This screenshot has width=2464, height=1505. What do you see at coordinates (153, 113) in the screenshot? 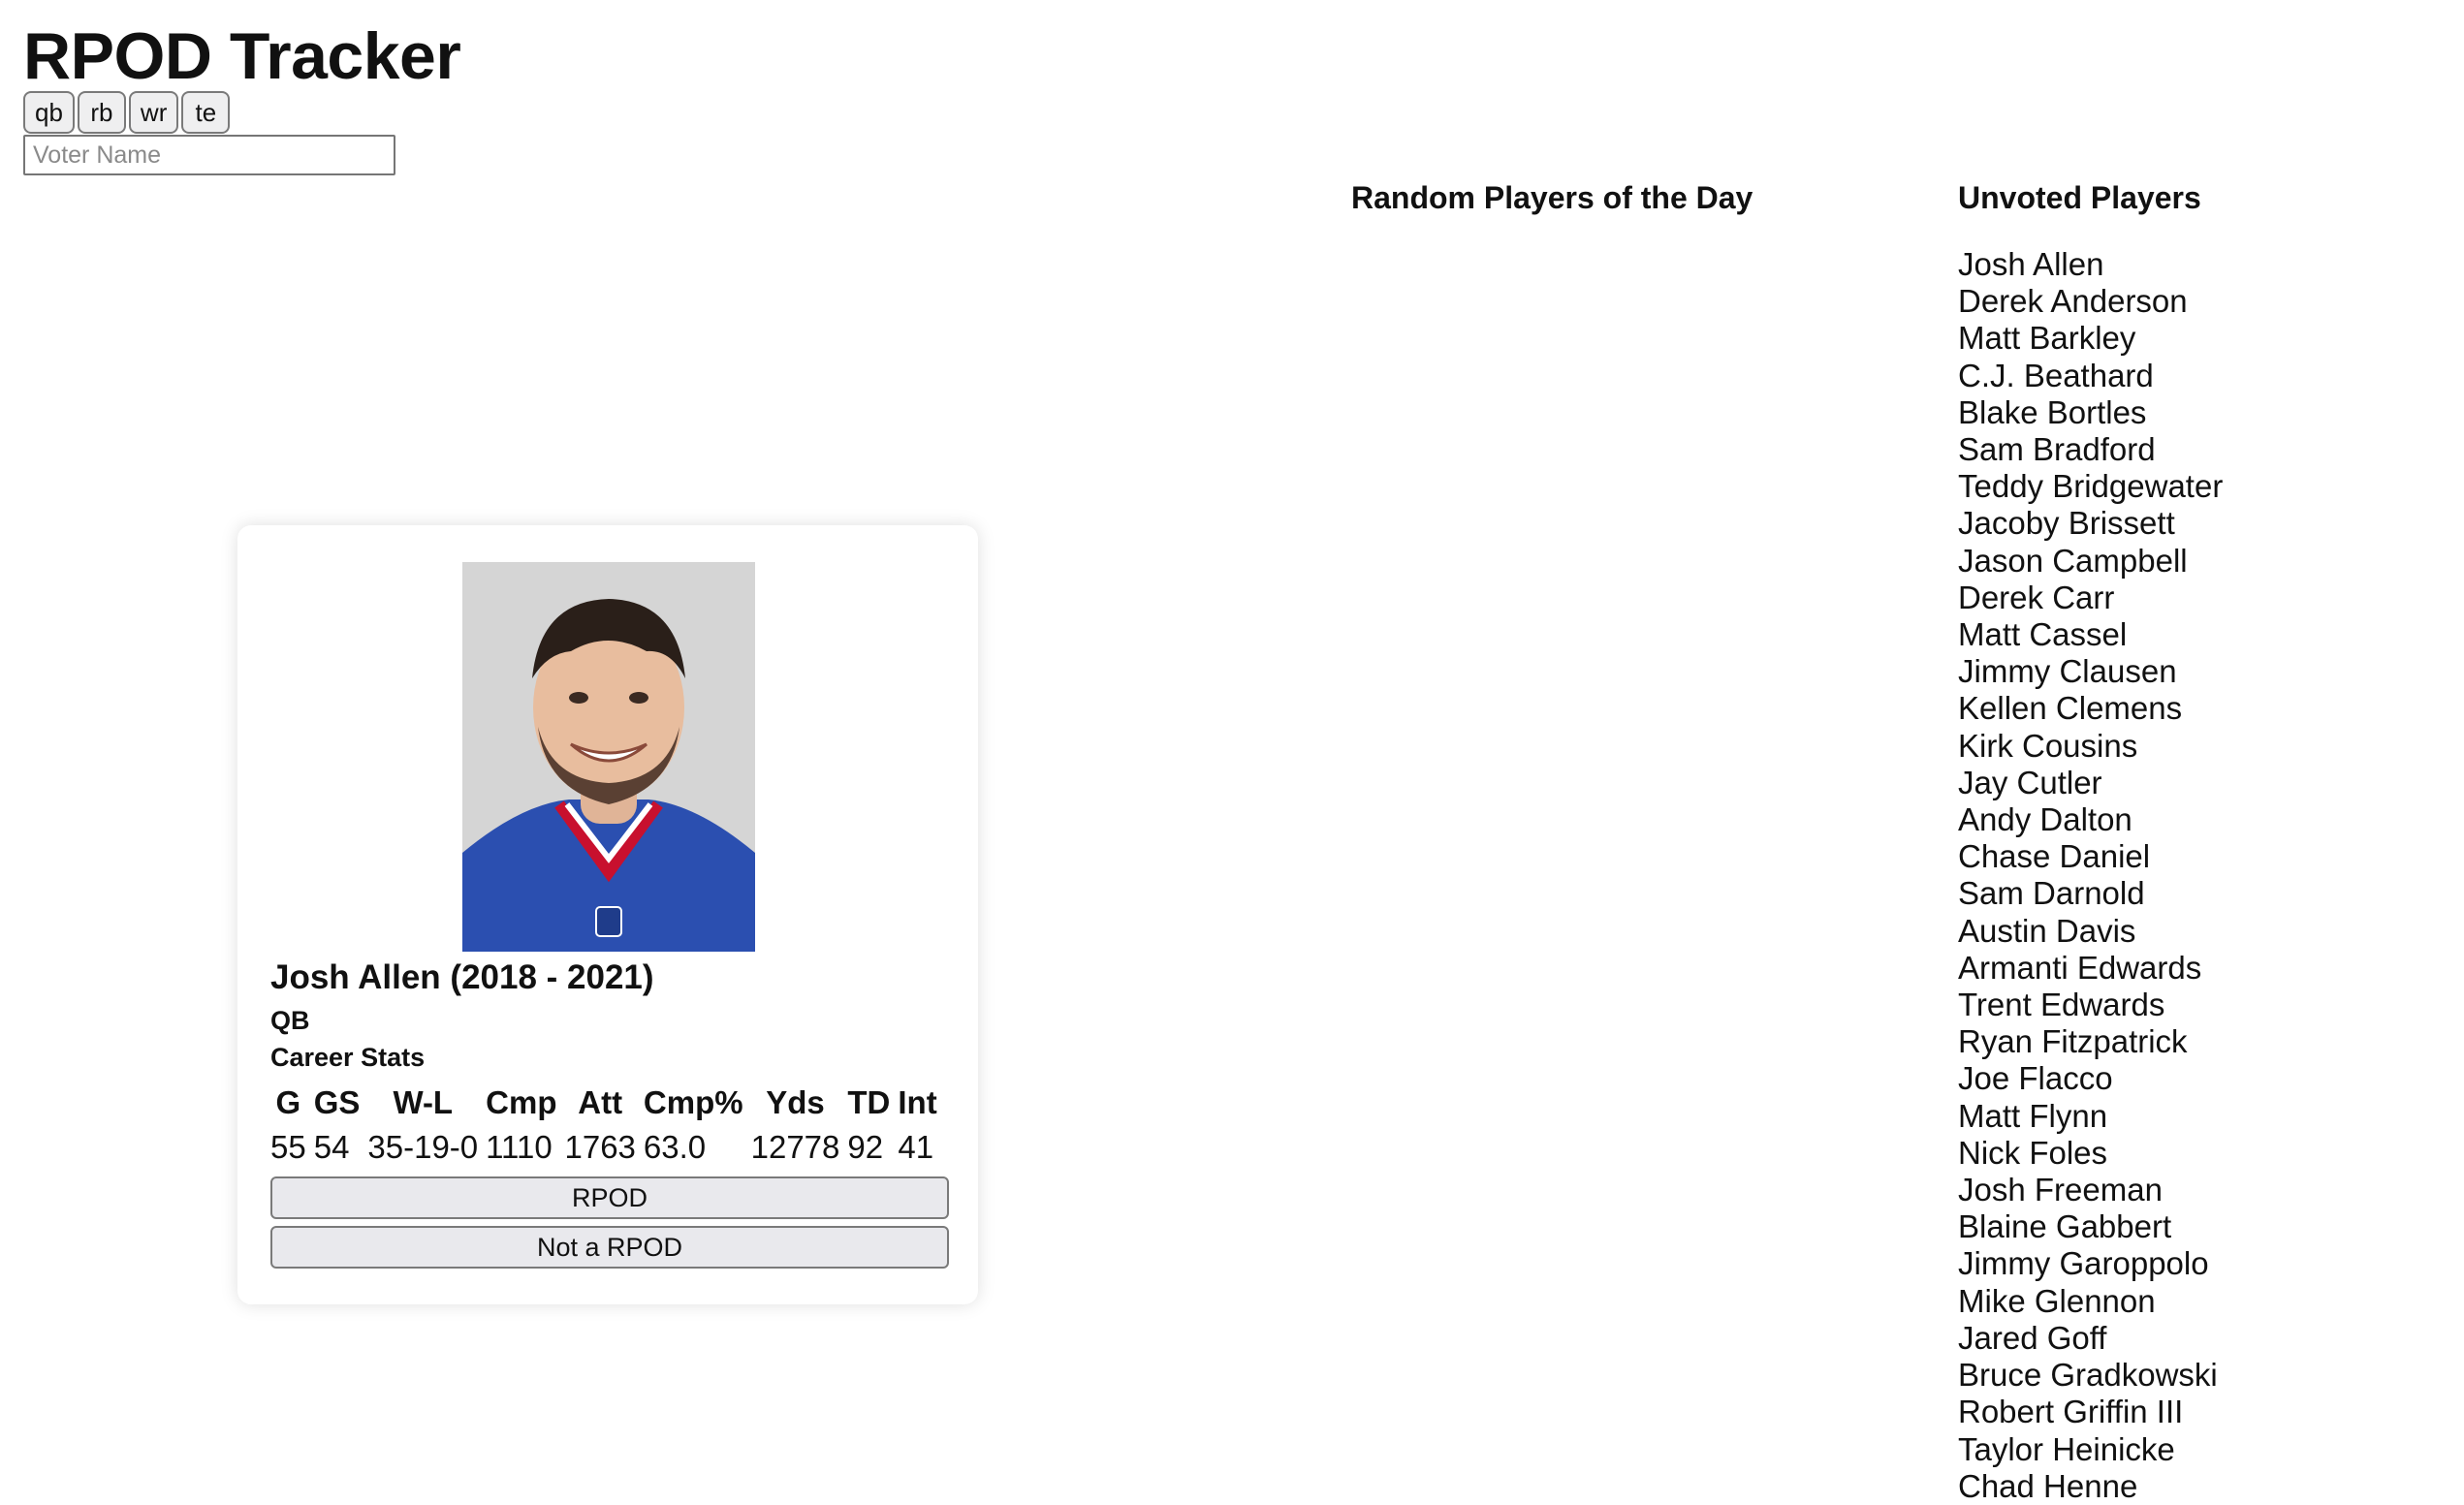
I see `position-button-wr: wr` at bounding box center [153, 113].